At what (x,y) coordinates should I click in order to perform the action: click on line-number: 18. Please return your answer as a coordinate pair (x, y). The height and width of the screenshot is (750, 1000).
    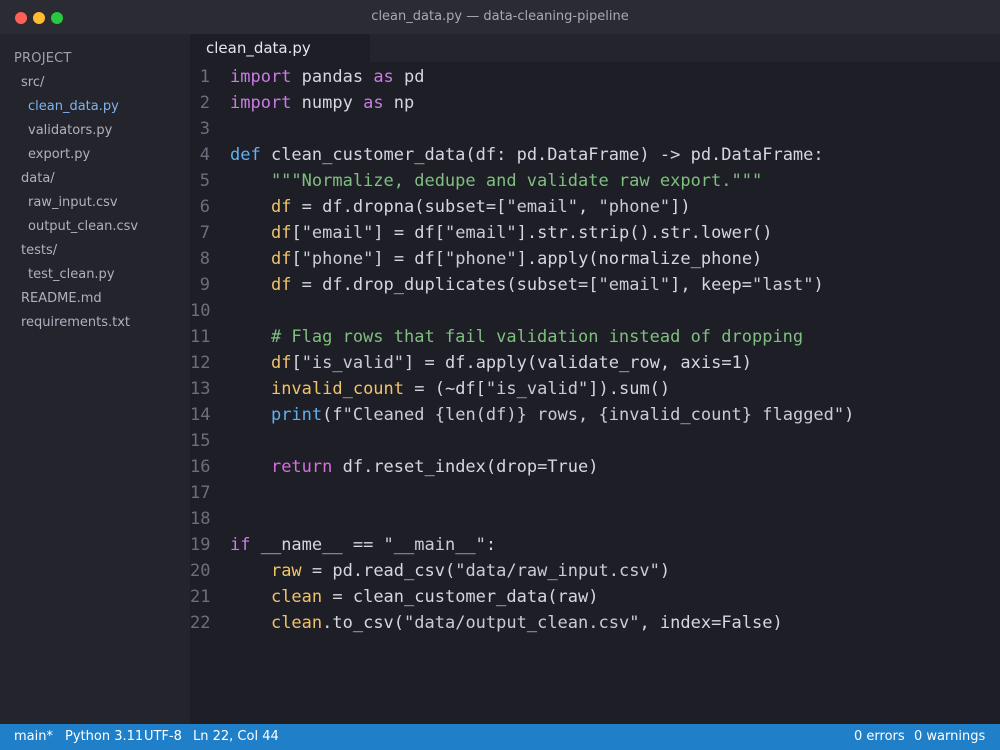
    Looking at the image, I should click on (200, 519).